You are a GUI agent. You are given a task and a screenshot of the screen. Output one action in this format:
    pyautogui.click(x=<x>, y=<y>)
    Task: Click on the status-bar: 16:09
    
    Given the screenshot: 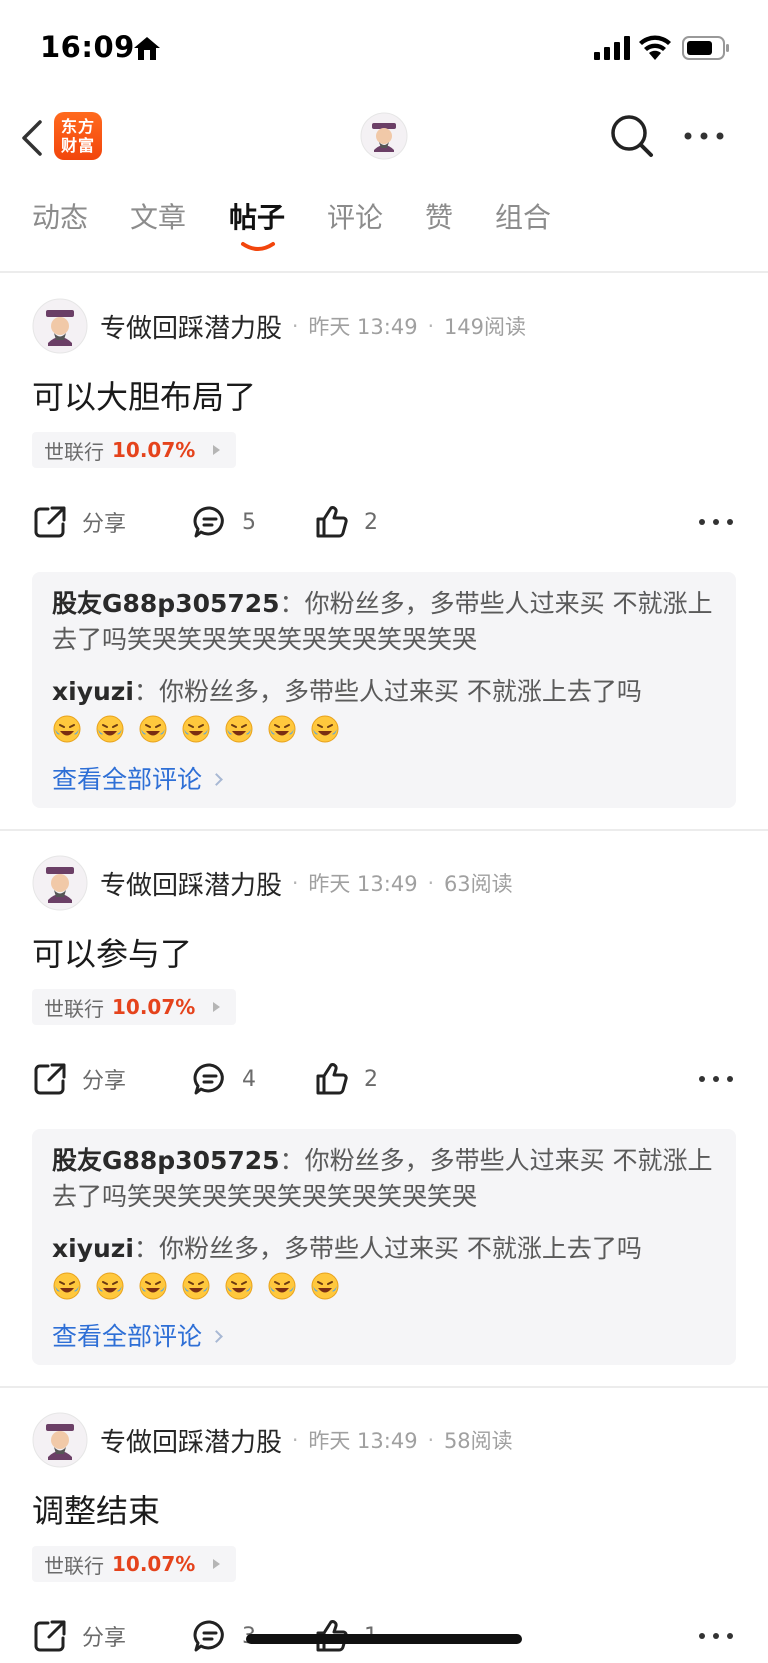 What is the action you would take?
    pyautogui.click(x=384, y=48)
    